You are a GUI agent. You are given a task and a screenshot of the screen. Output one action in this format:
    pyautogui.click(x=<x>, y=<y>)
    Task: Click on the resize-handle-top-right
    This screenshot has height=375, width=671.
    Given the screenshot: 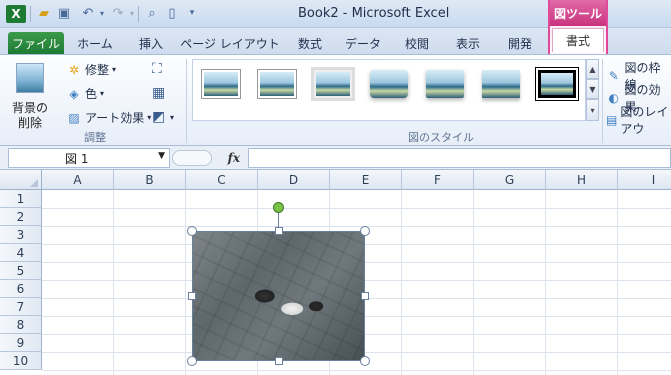 What is the action you would take?
    pyautogui.click(x=365, y=231)
    